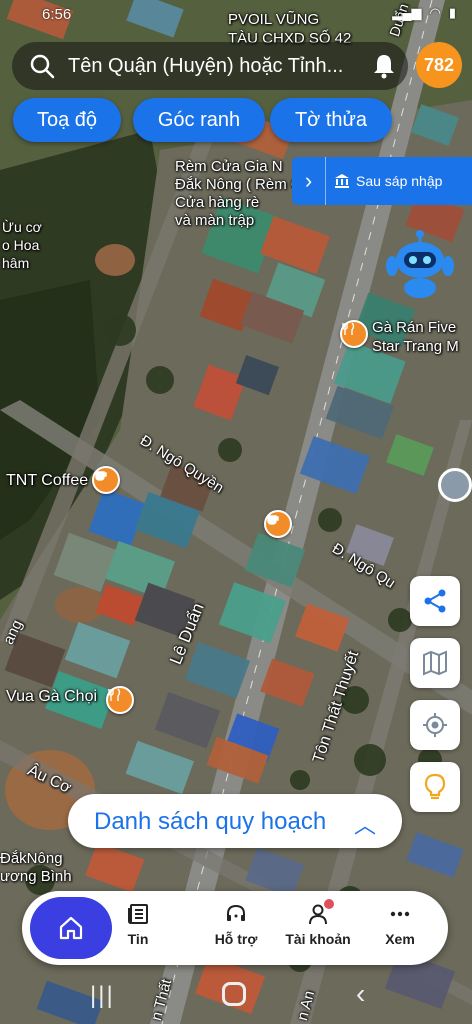 The image size is (472, 1024). I want to click on nav-news: Tin, so click(138, 929).